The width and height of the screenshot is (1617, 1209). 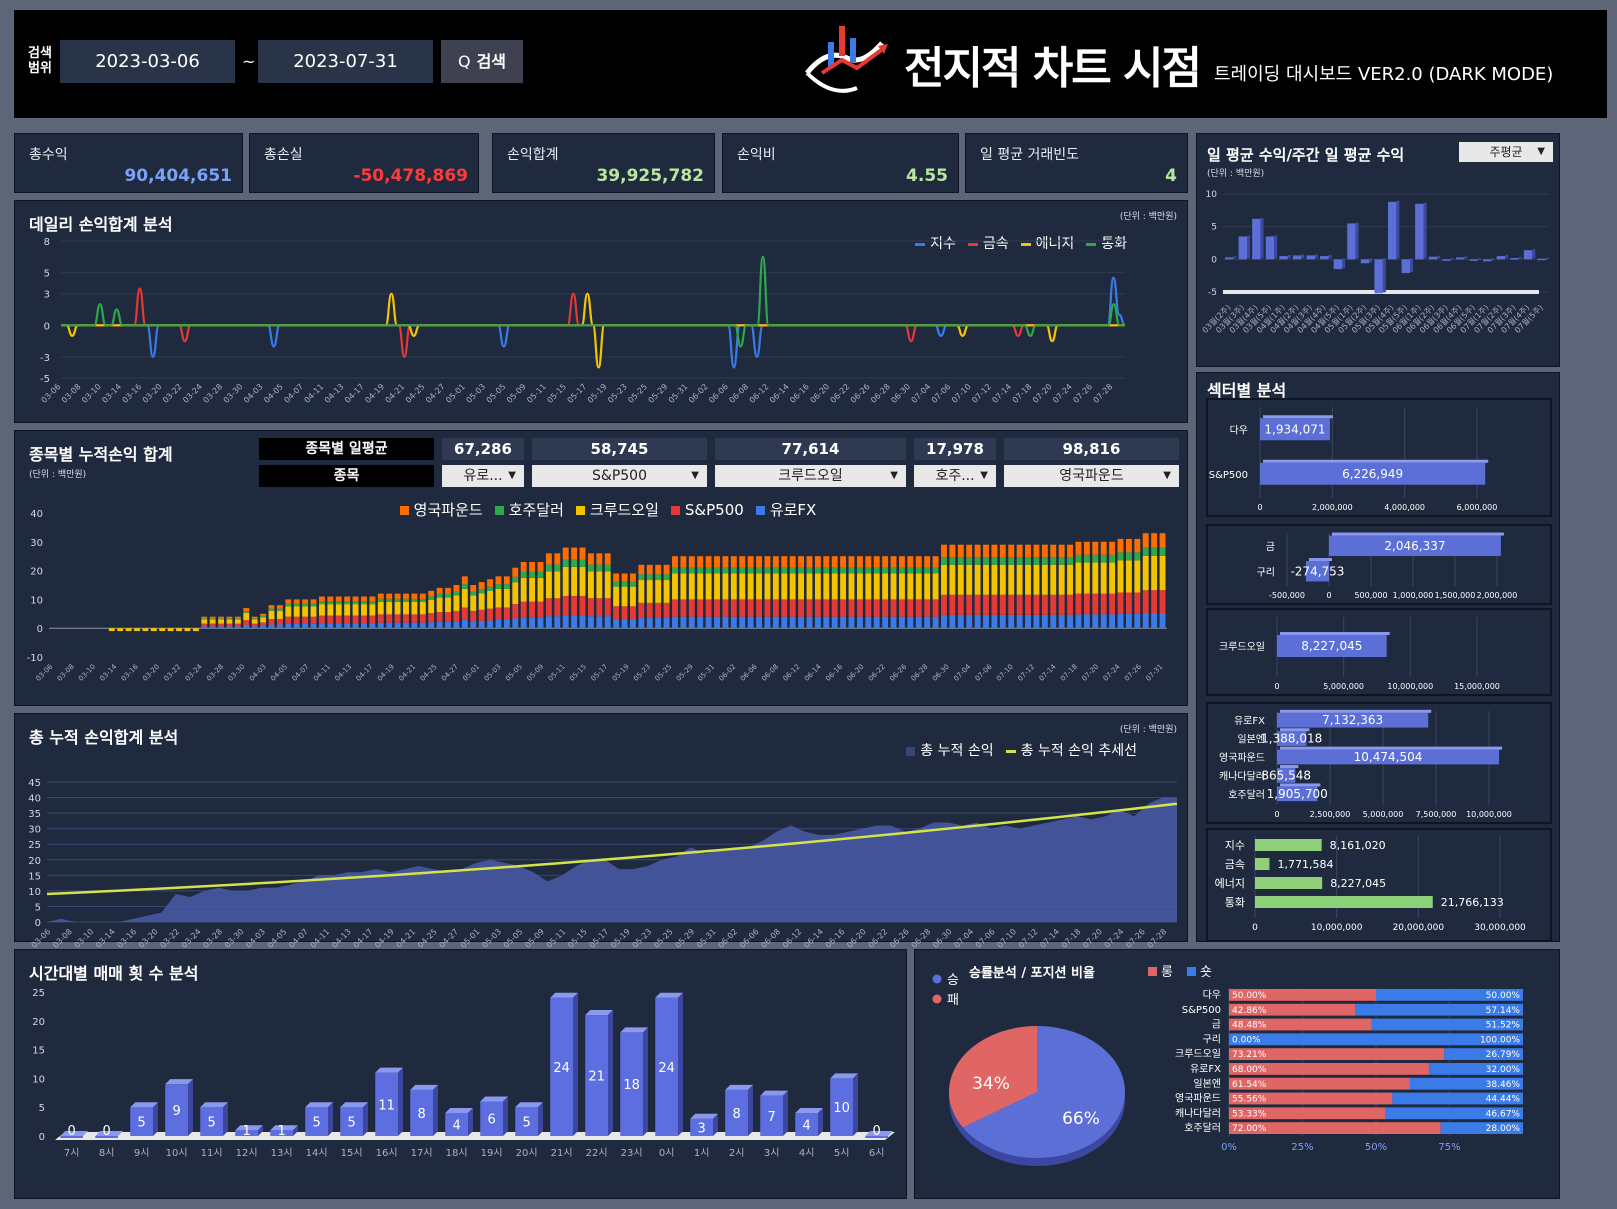 What do you see at coordinates (492, 1153) in the screenshot?
I see `x-tick-label: 19시` at bounding box center [492, 1153].